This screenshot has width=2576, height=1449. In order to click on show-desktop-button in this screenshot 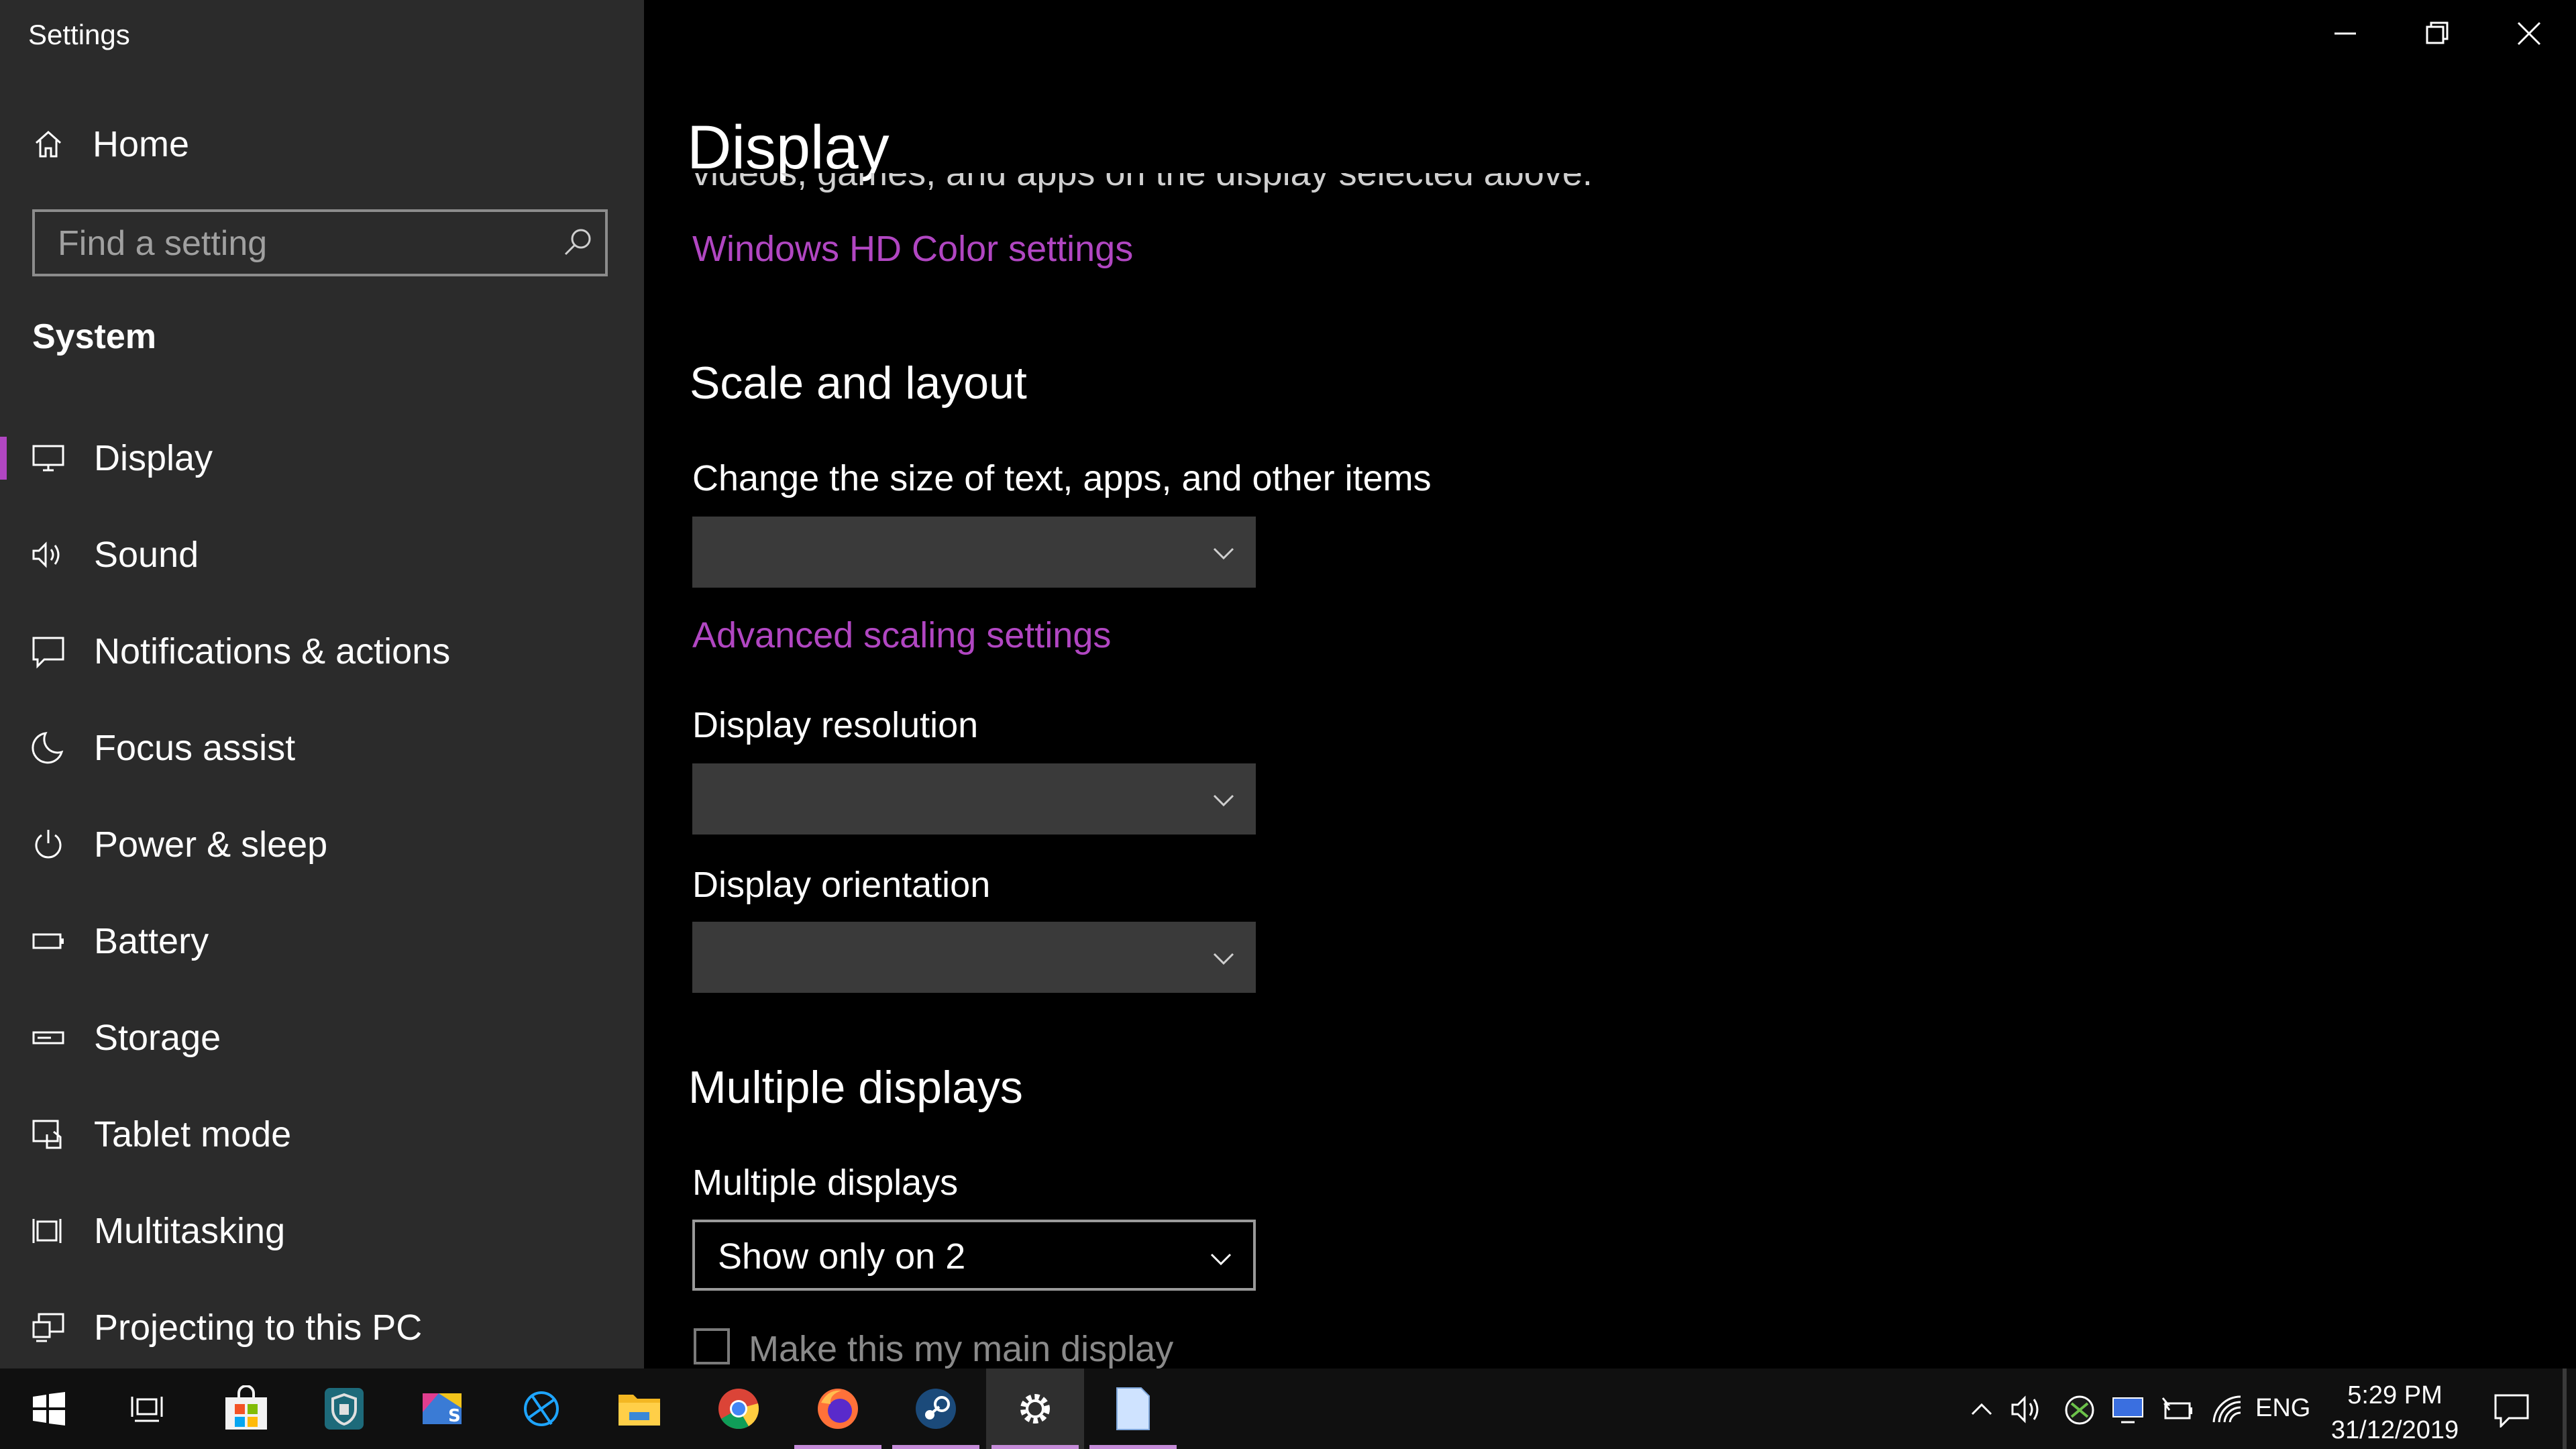, I will do `click(2565, 1408)`.